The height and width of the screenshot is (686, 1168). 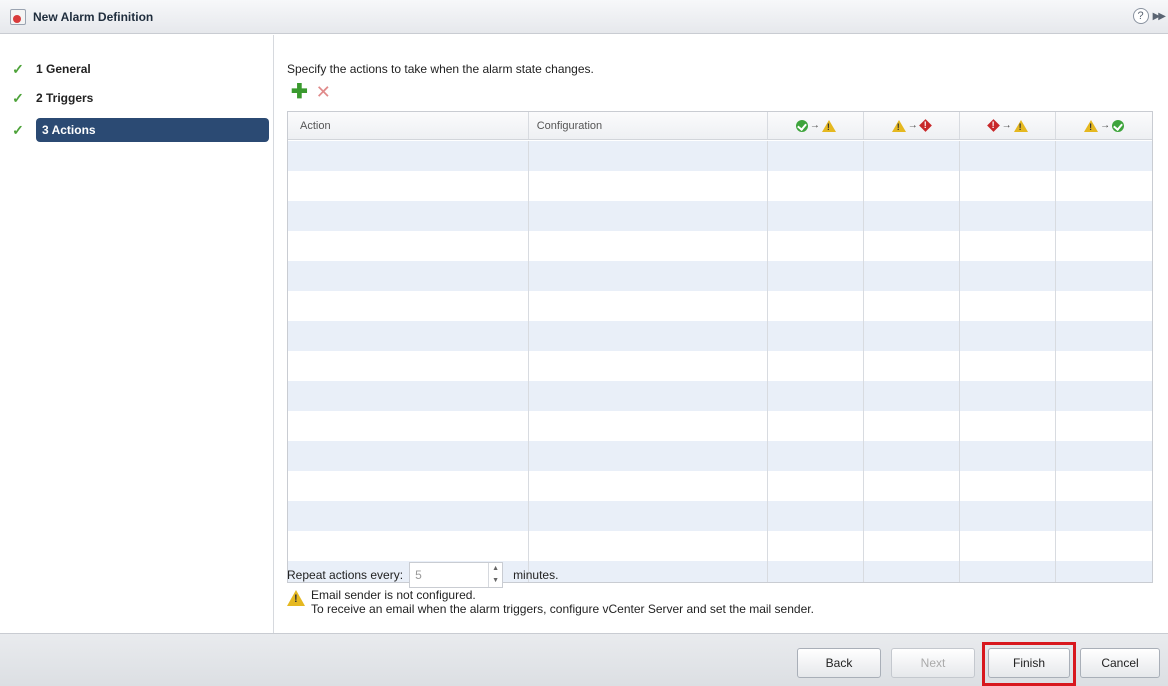 What do you see at coordinates (139, 69) in the screenshot?
I see `step-general: ✓ 1 General` at bounding box center [139, 69].